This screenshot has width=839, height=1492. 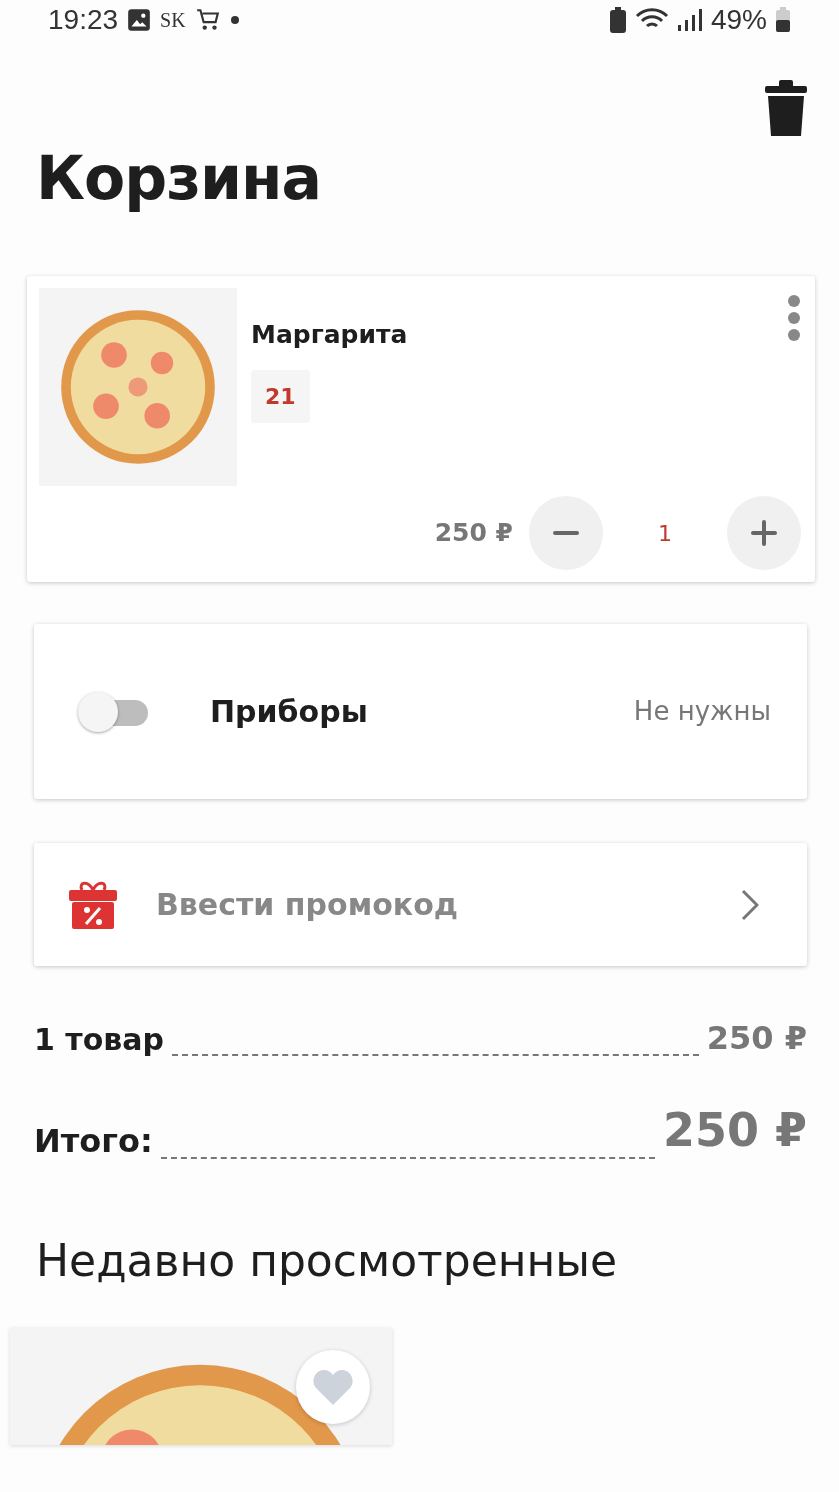 I want to click on plus-icon, so click(x=764, y=533).